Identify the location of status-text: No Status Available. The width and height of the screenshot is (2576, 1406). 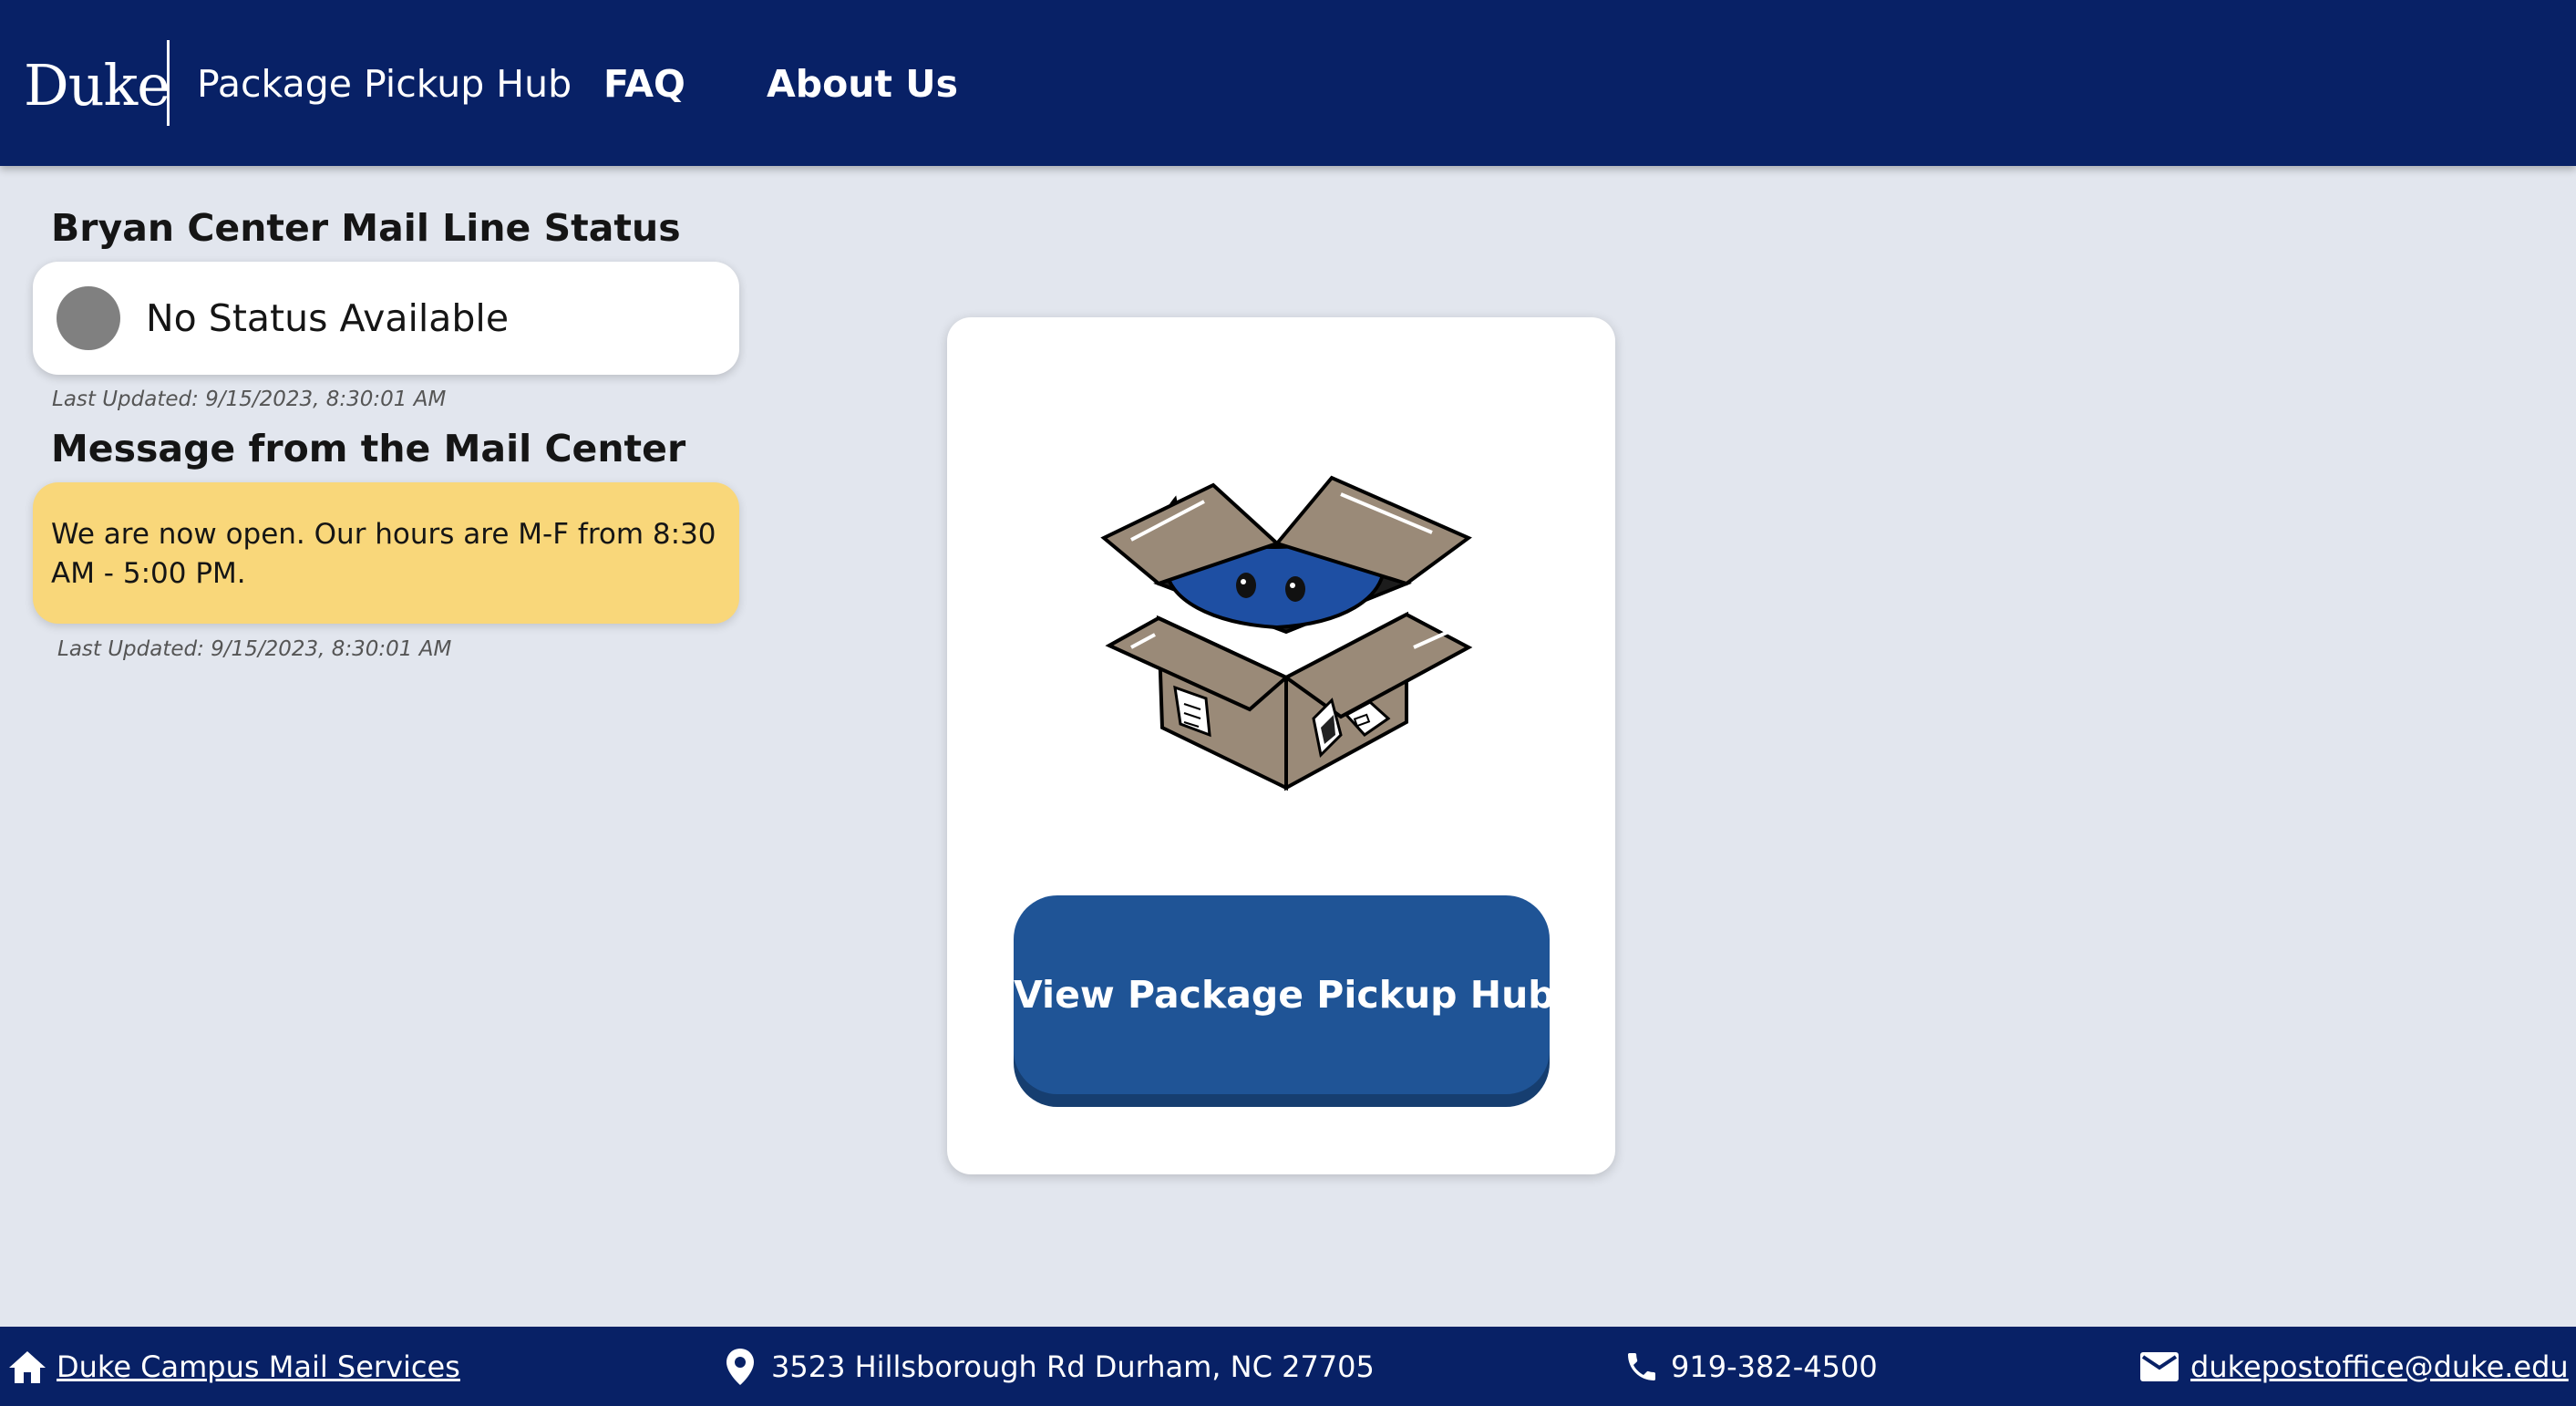
(328, 318).